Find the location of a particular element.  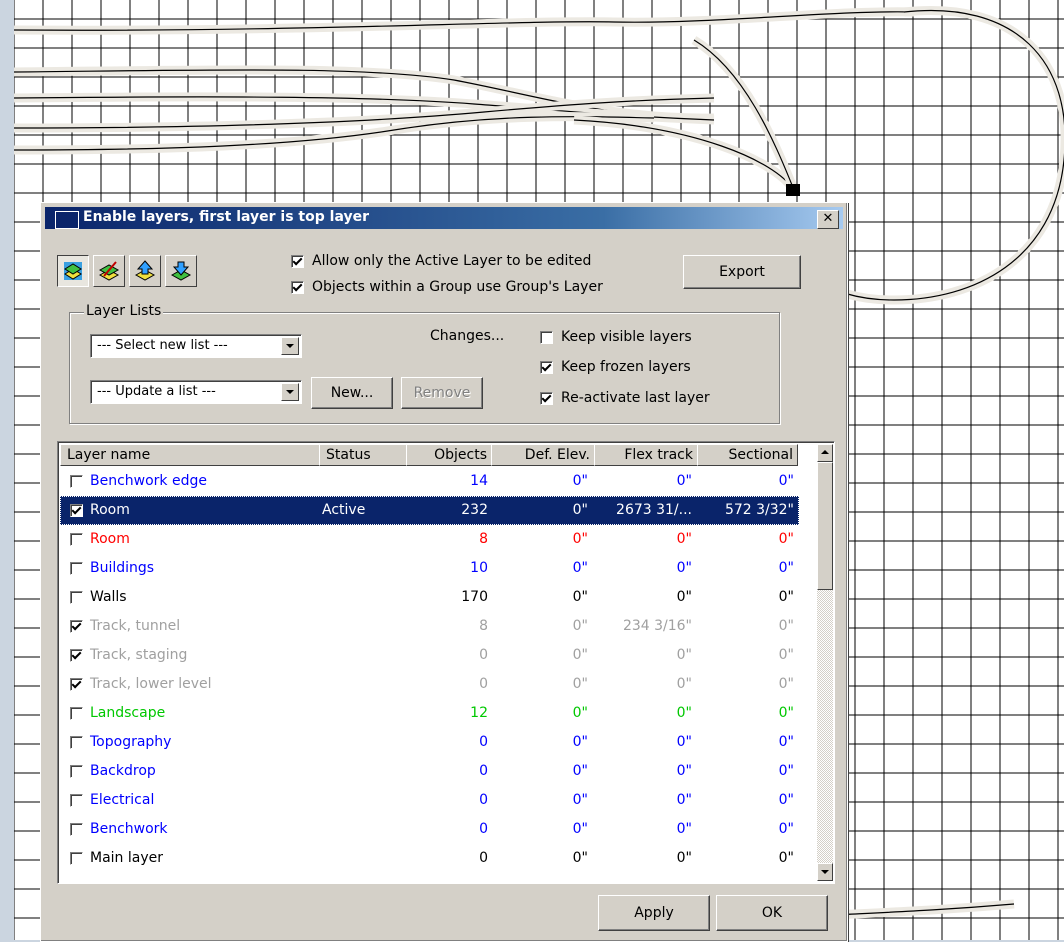

column-header-def-elev: Def. Elev. is located at coordinates (543, 455).